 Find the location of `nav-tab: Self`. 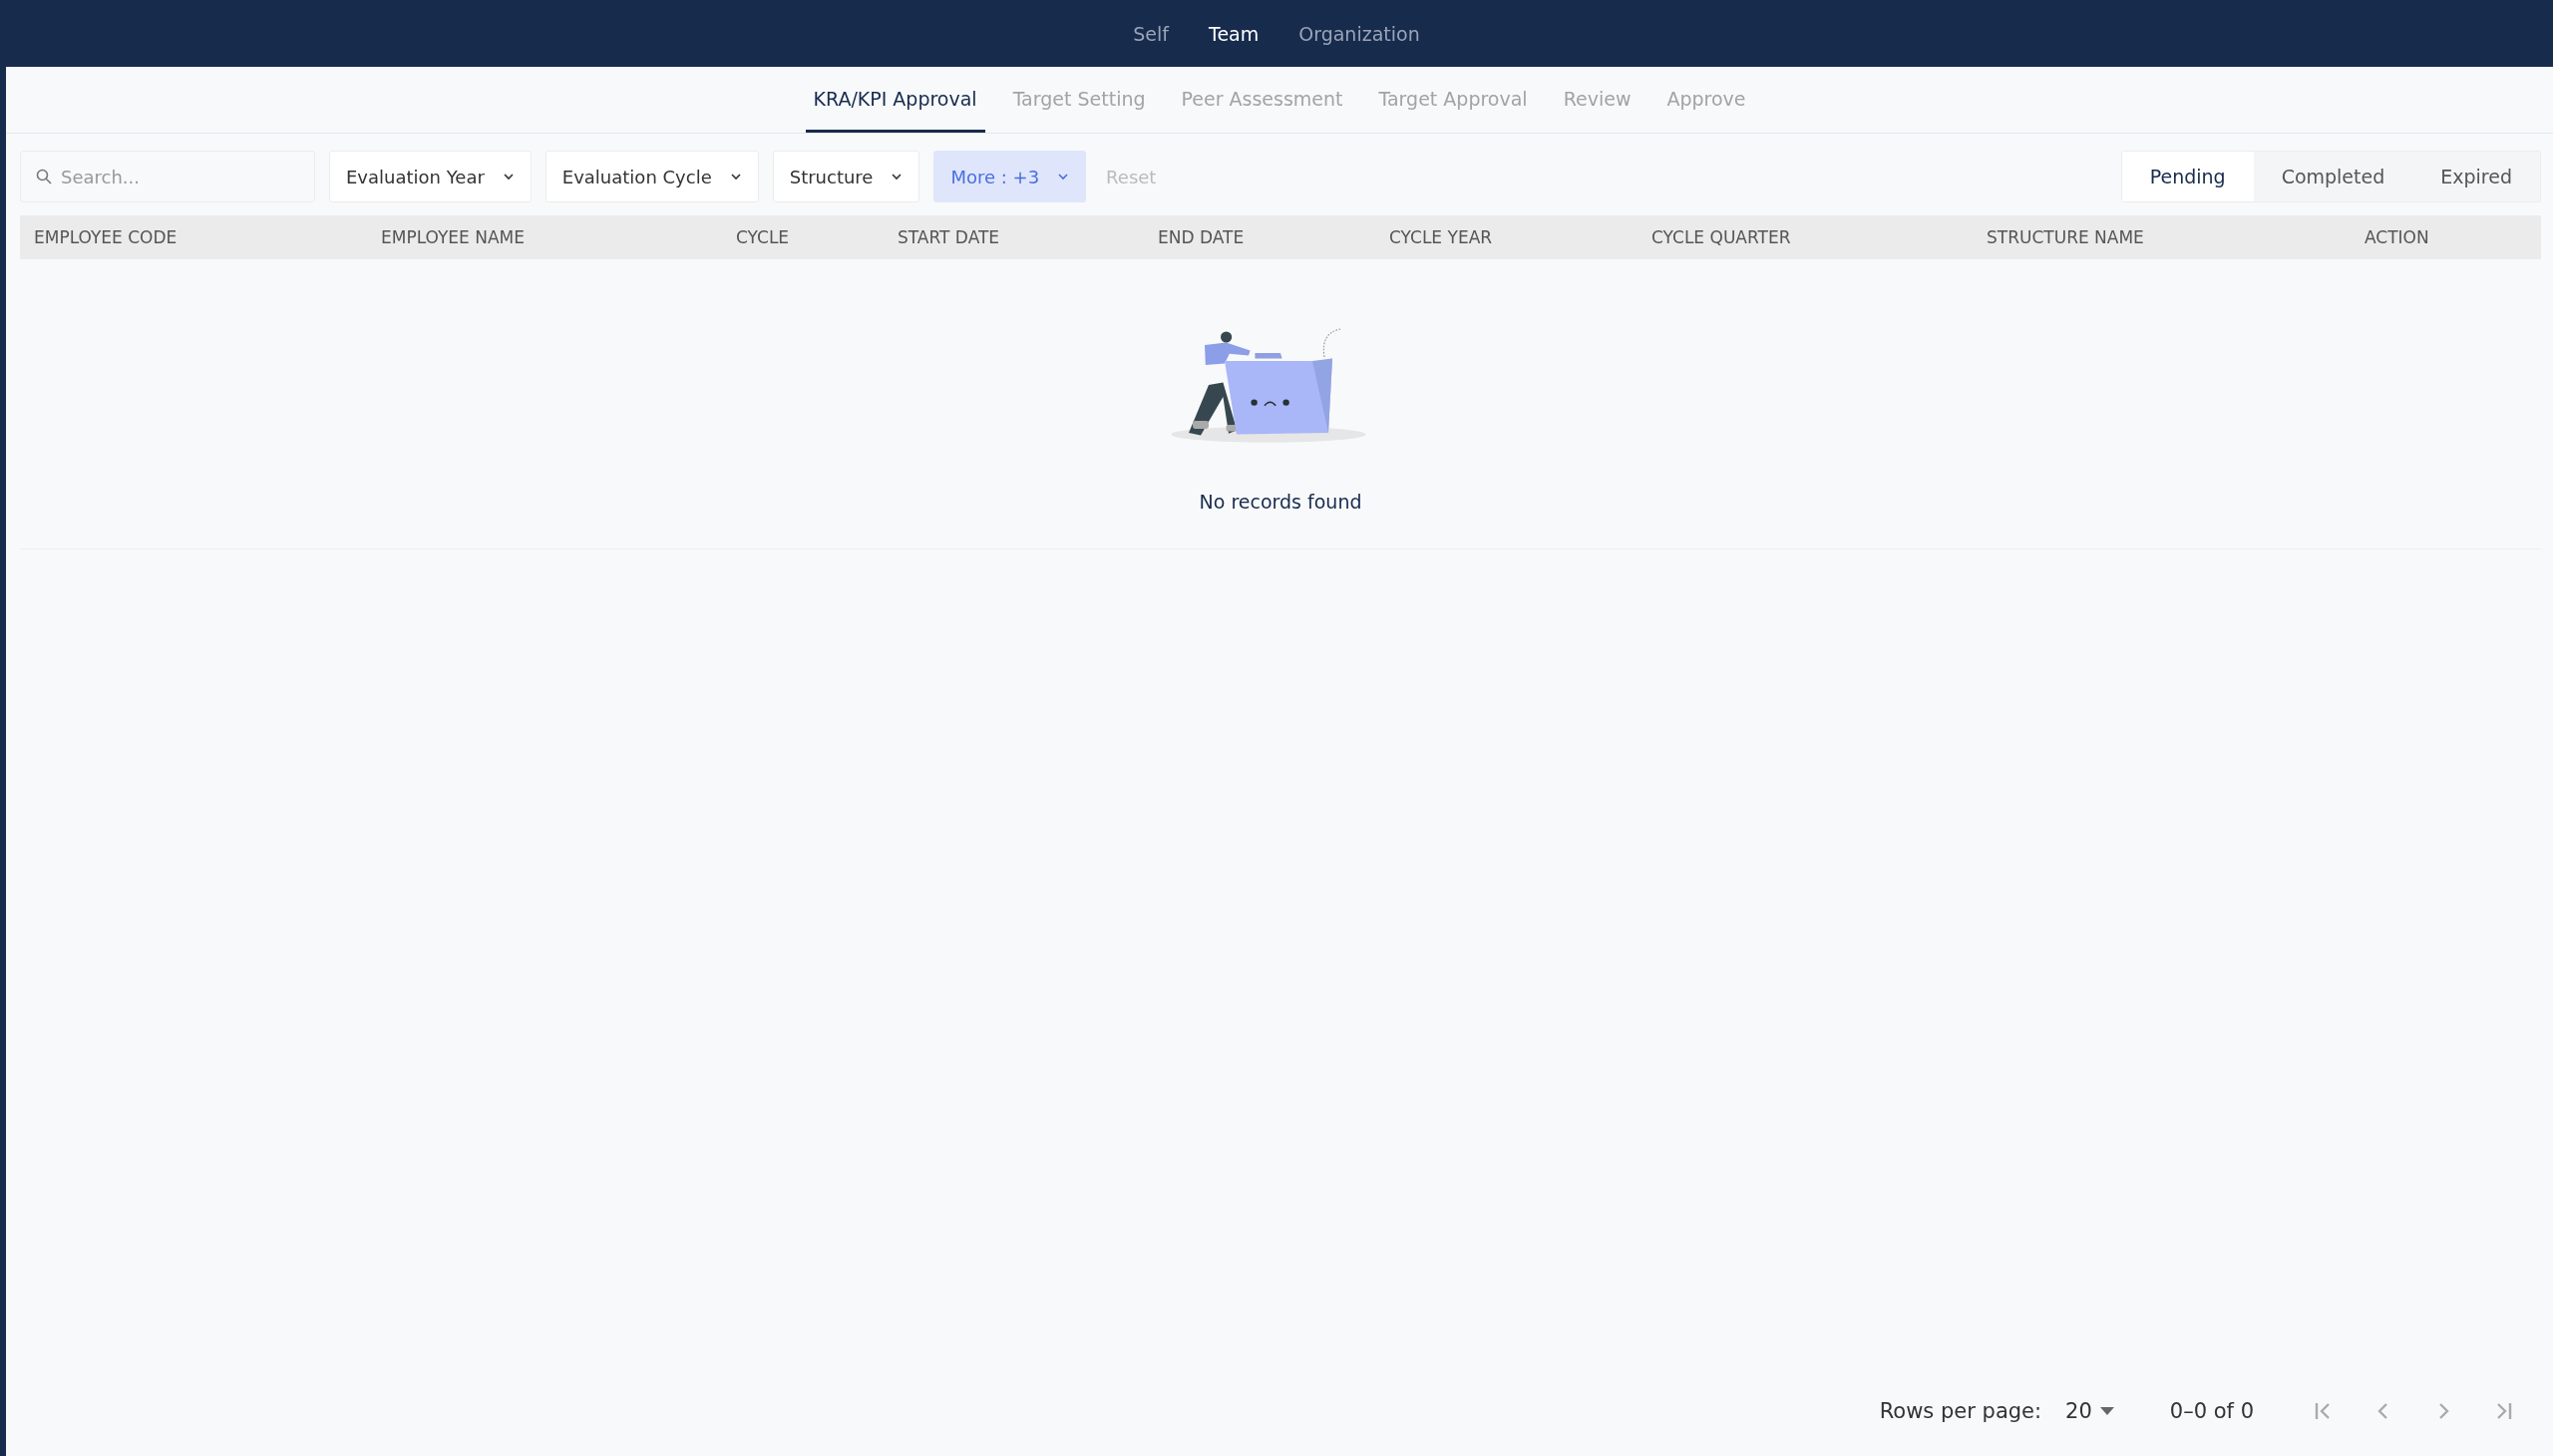

nav-tab: Self is located at coordinates (1151, 33).